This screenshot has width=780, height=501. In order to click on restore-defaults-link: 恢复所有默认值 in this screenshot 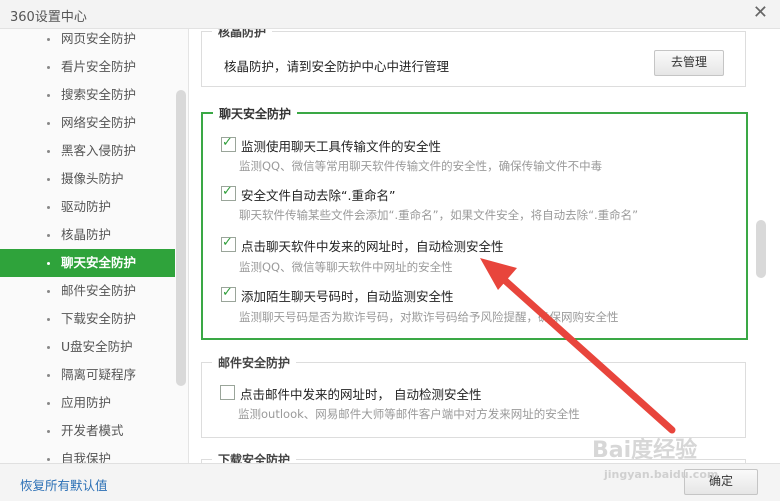, I will do `click(64, 484)`.